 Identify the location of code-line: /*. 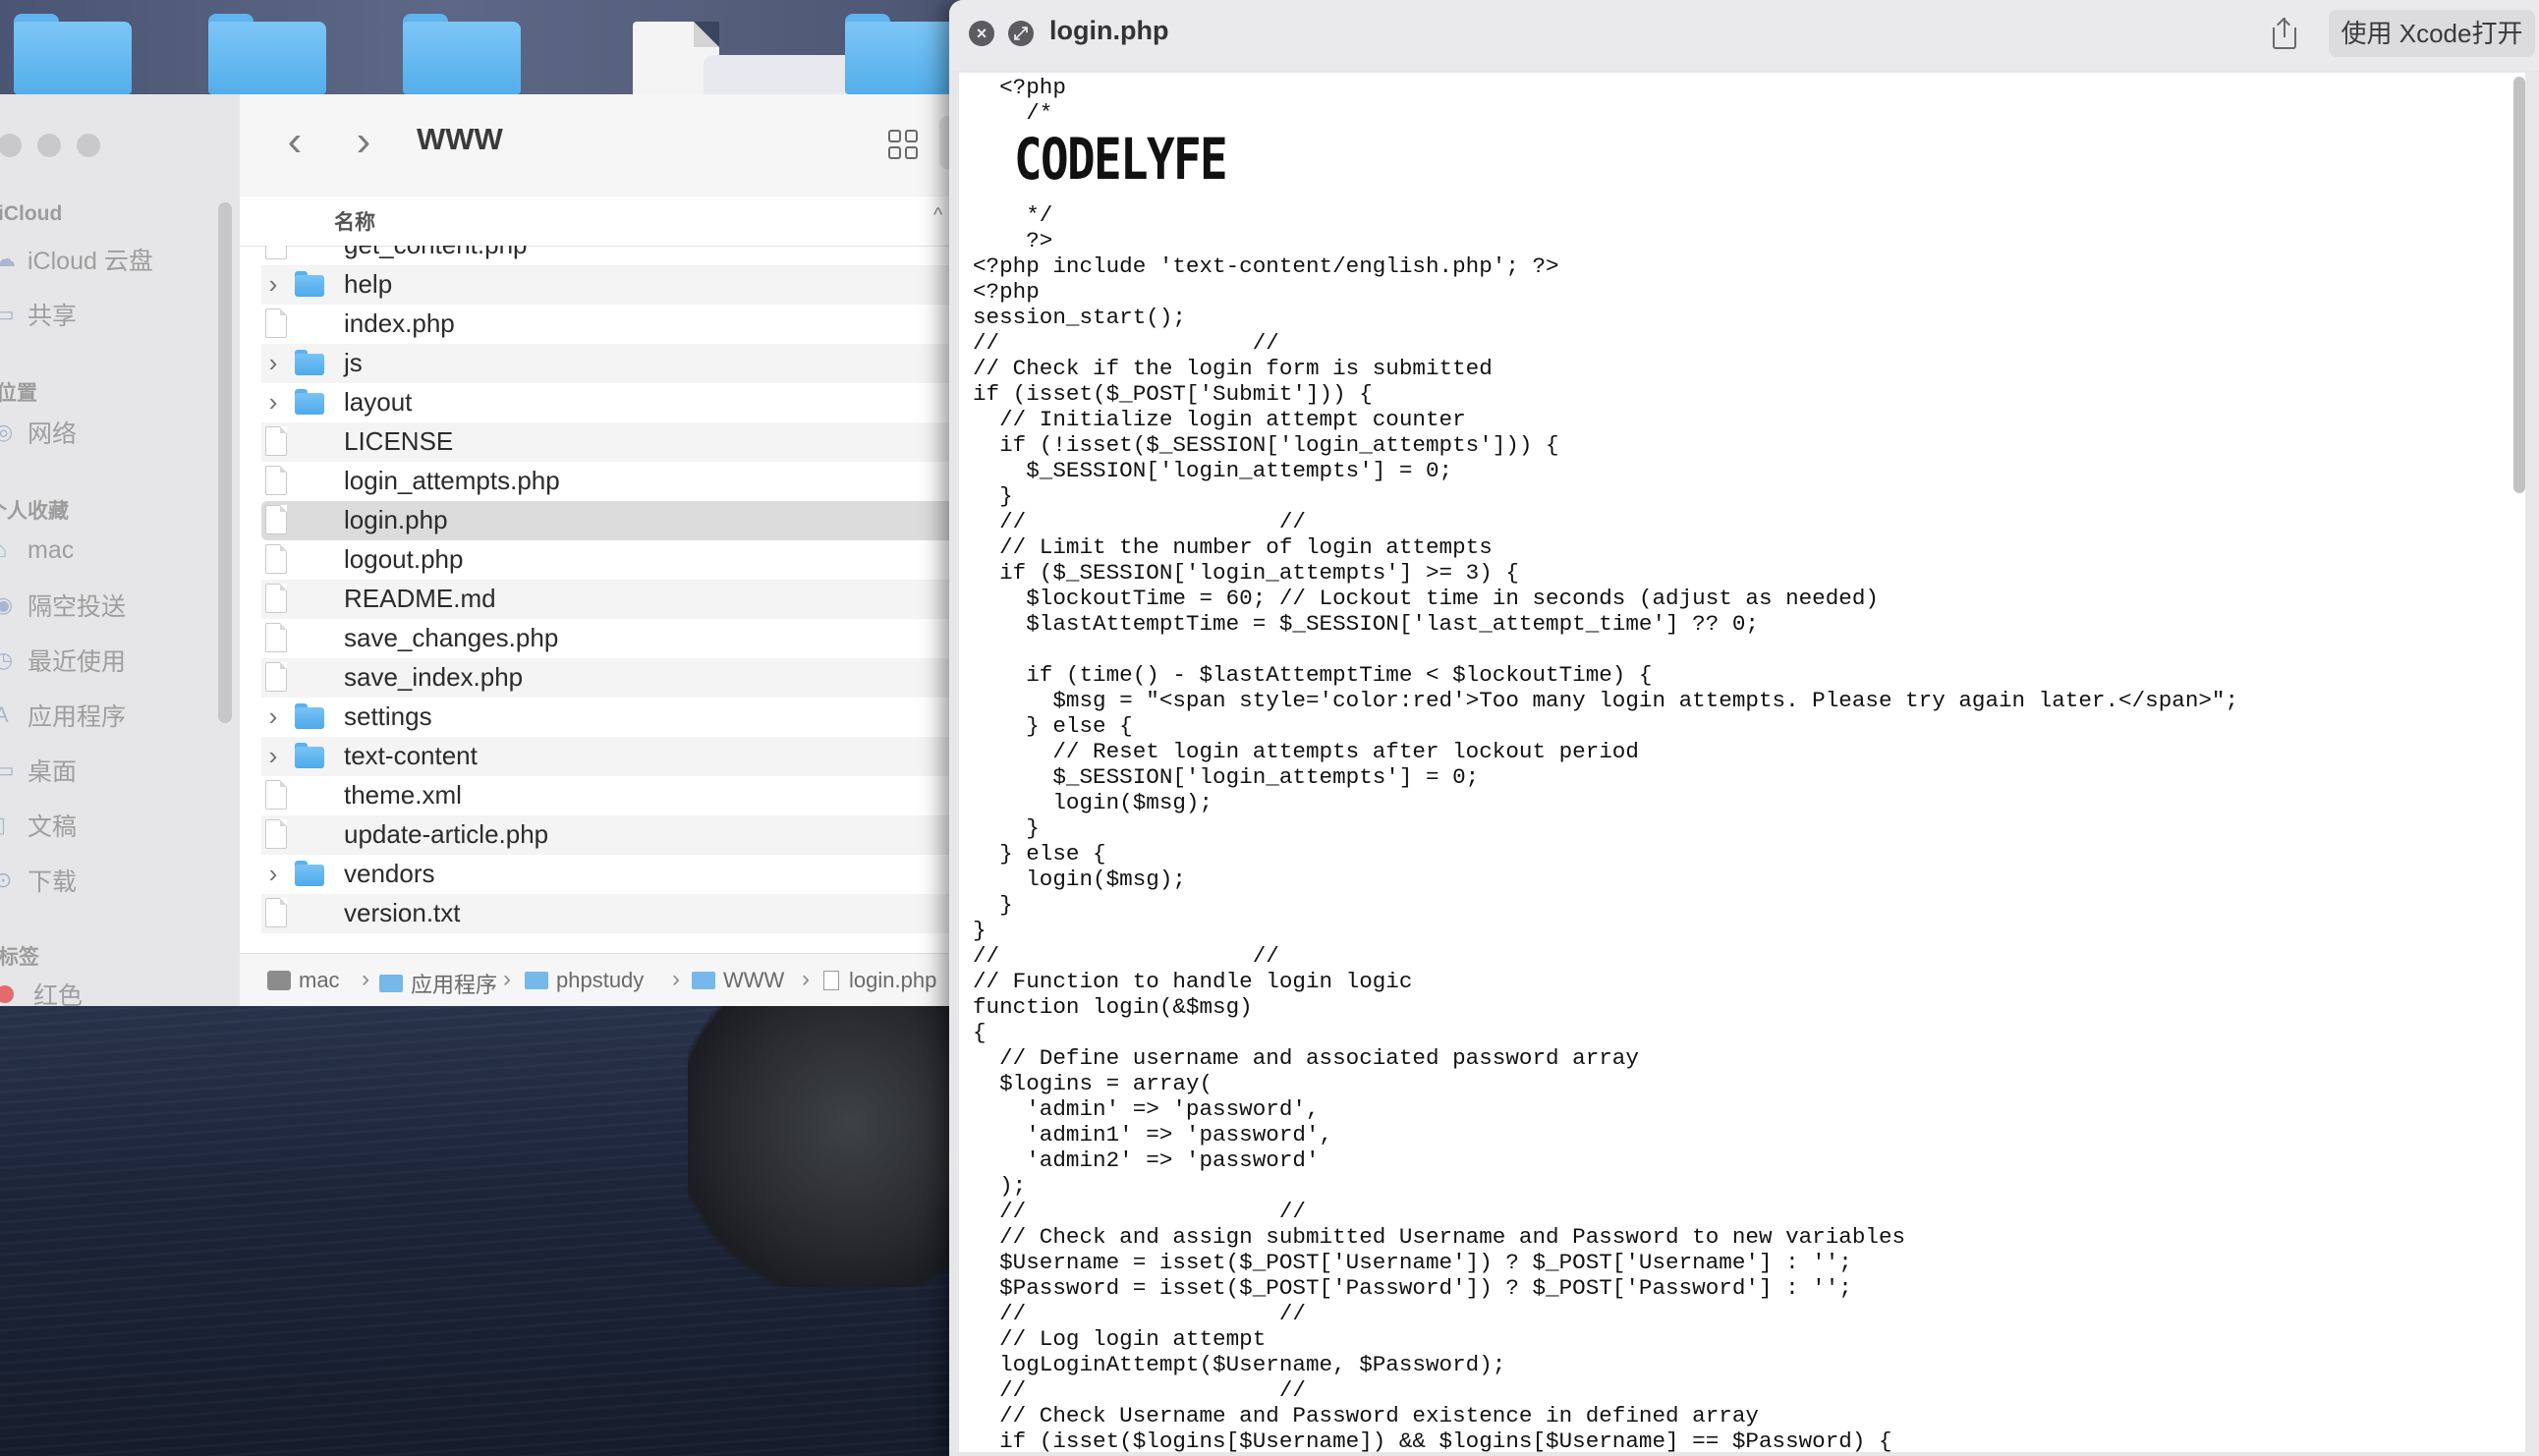
(1013, 113).